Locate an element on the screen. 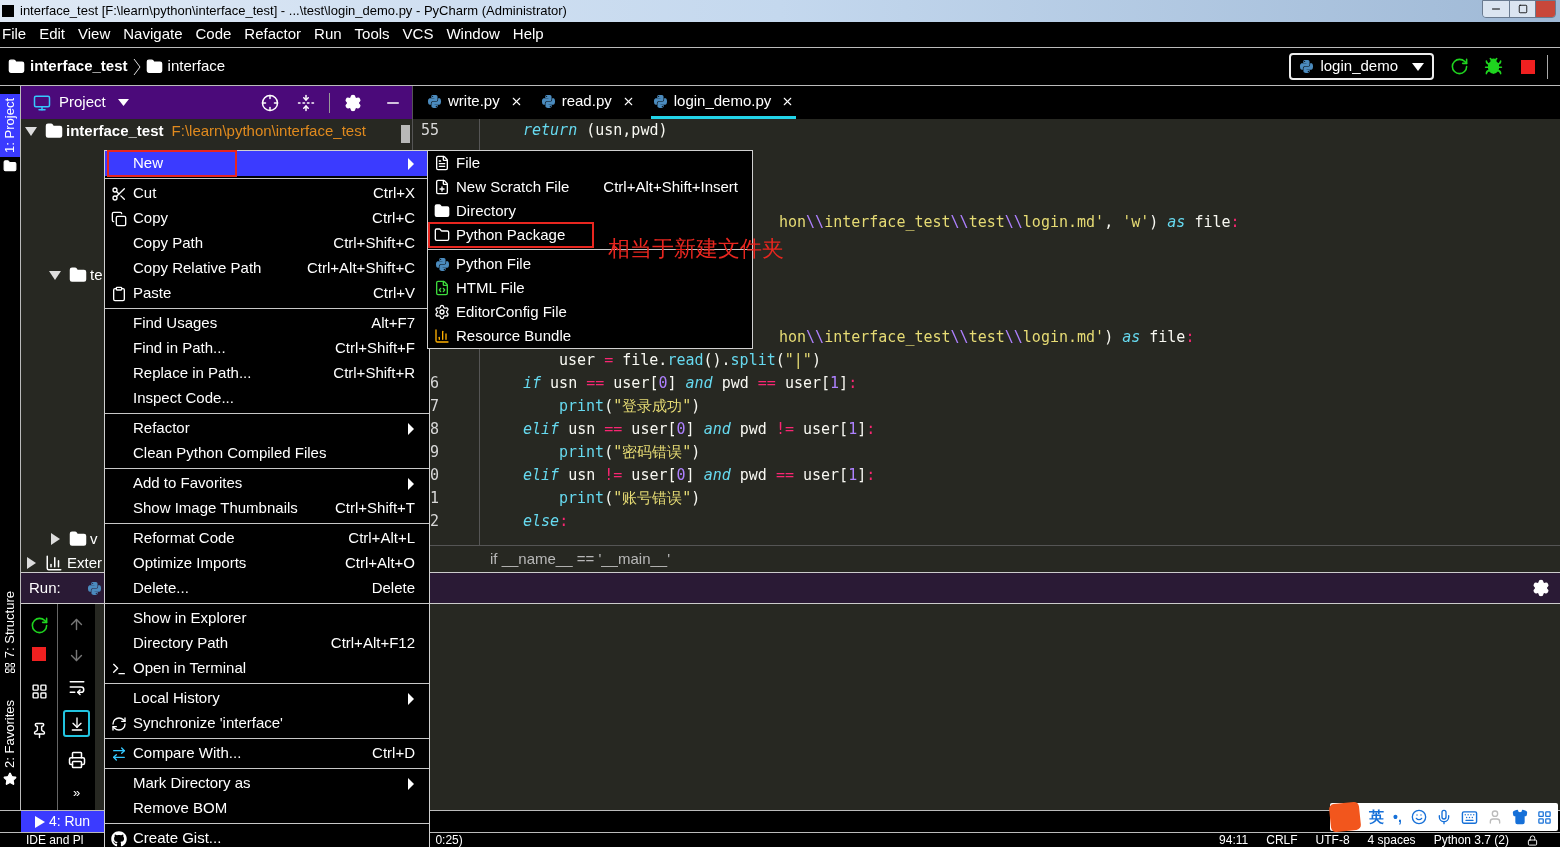  menu-item: Refactor is located at coordinates (267, 428).